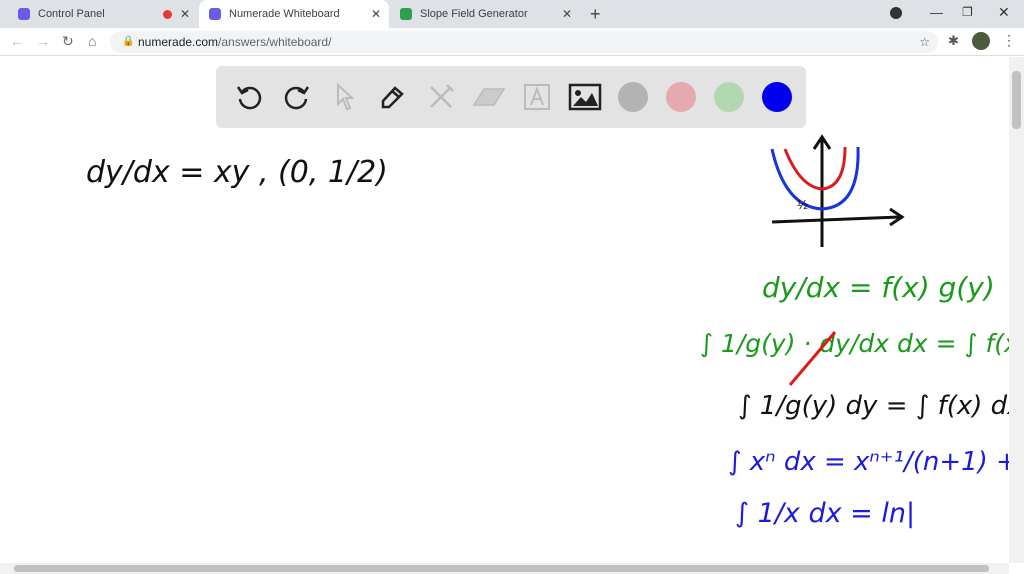 The width and height of the screenshot is (1024, 574). Describe the element at coordinates (967, 12) in the screenshot. I see `restore-button: ❐` at that location.